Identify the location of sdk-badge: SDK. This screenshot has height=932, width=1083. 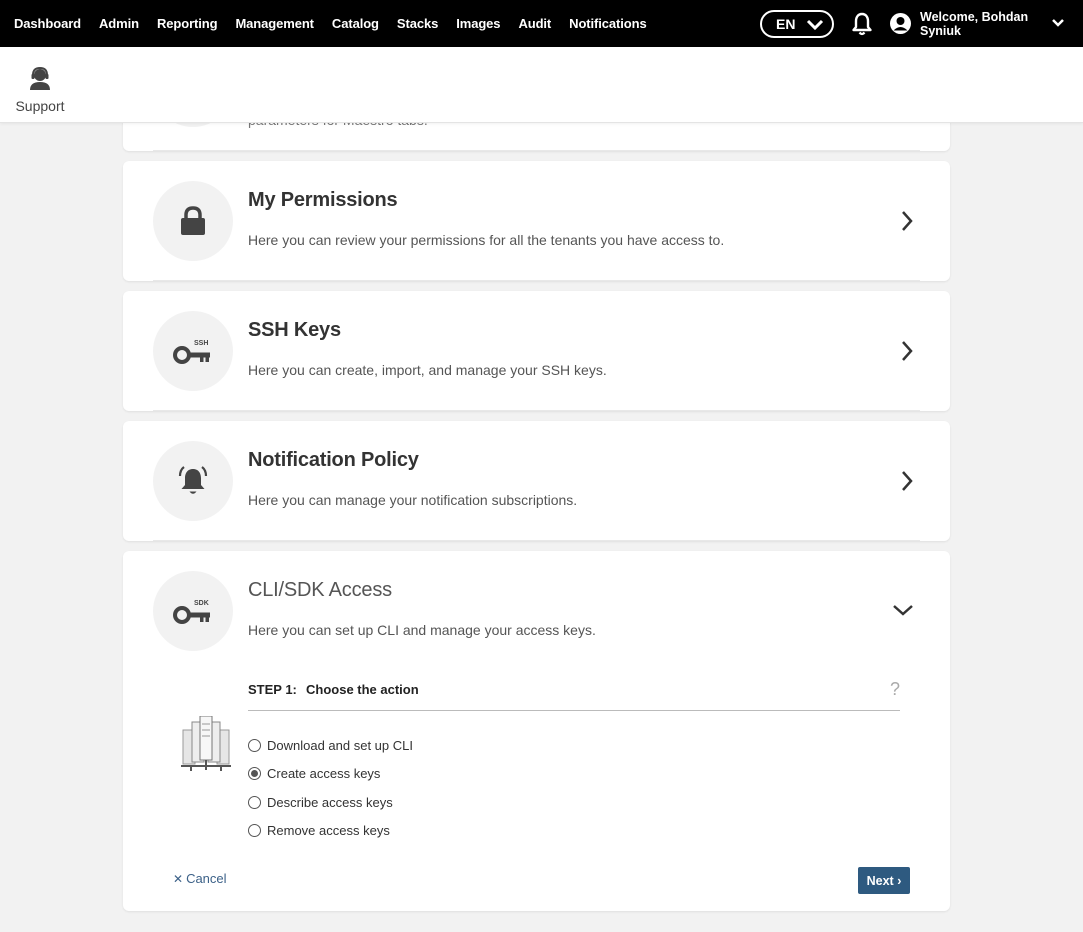
(201, 603).